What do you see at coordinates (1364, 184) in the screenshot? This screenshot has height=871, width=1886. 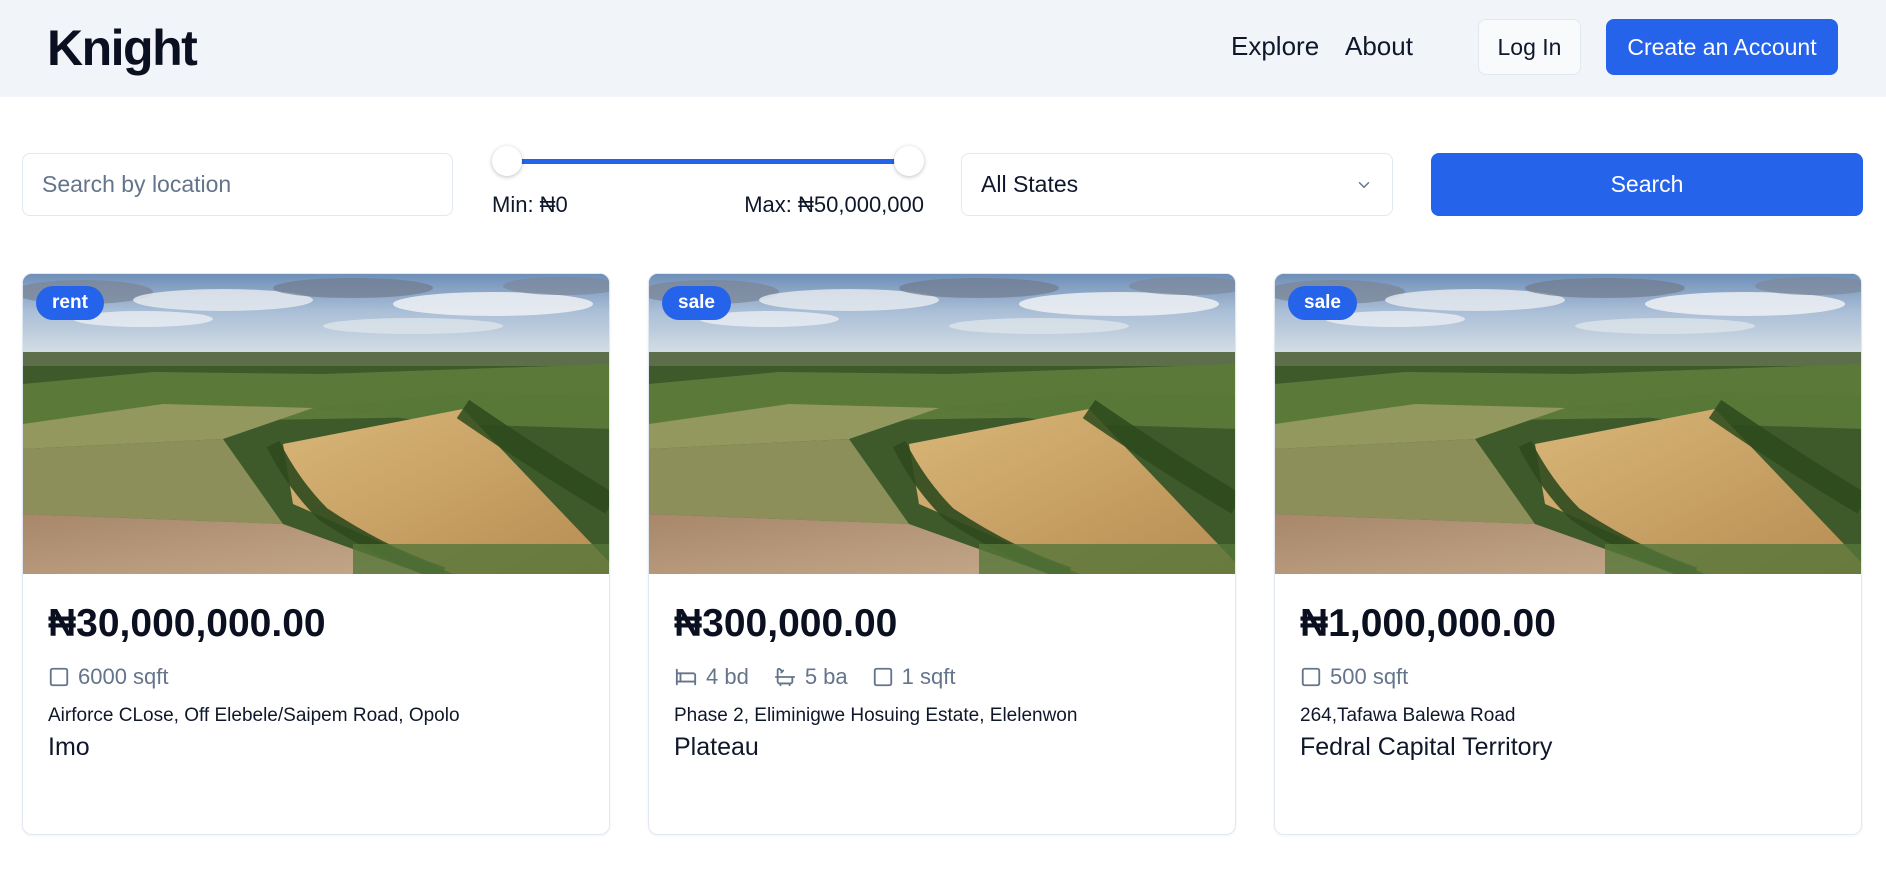 I see `chevron-down-icon` at bounding box center [1364, 184].